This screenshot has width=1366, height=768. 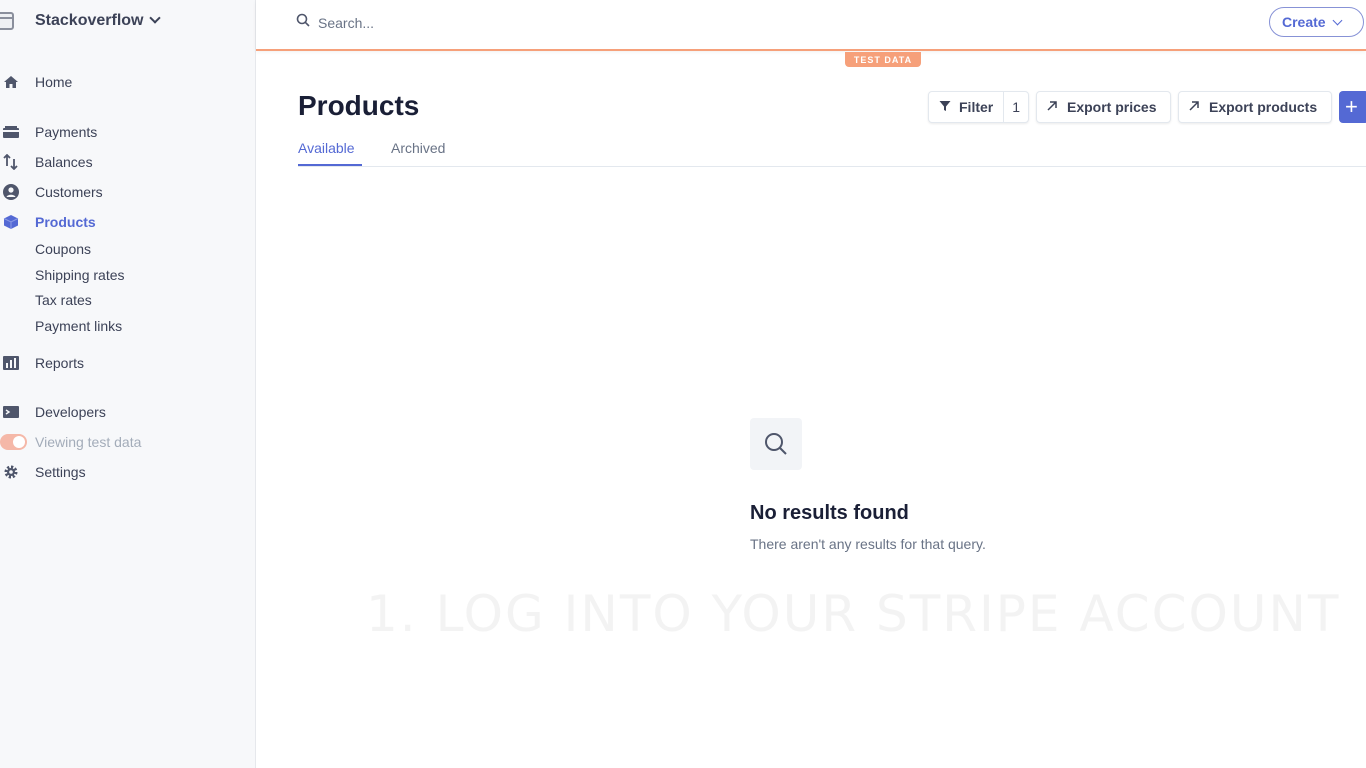 I want to click on empty-state-search-icon, so click(x=776, y=444).